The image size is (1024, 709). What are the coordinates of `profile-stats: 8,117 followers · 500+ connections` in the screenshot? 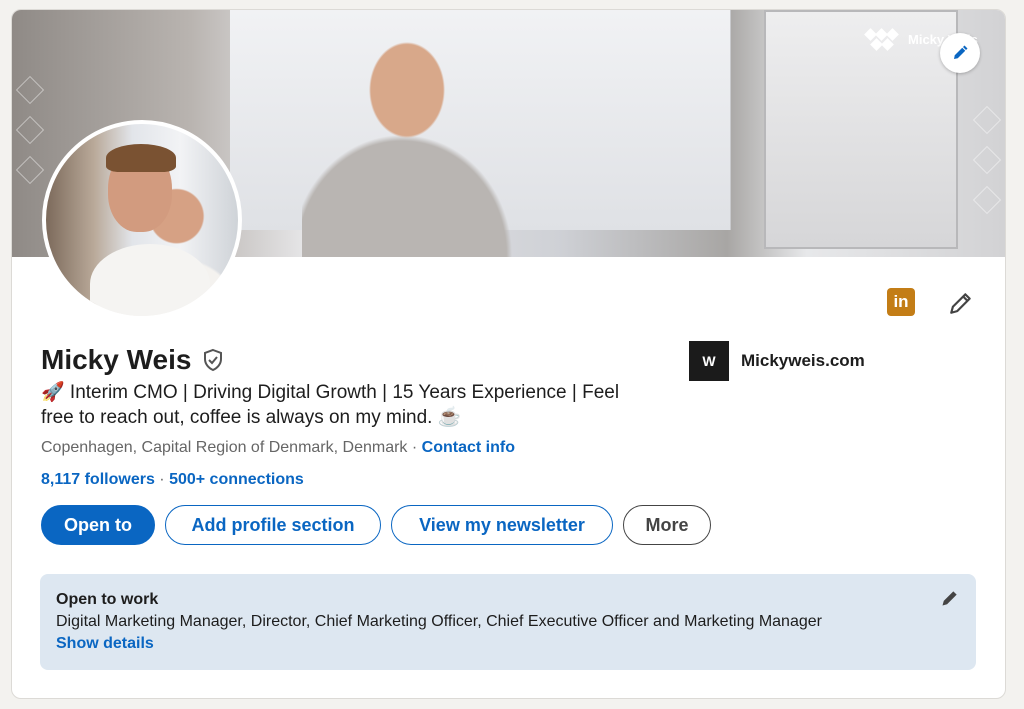 It's located at (172, 479).